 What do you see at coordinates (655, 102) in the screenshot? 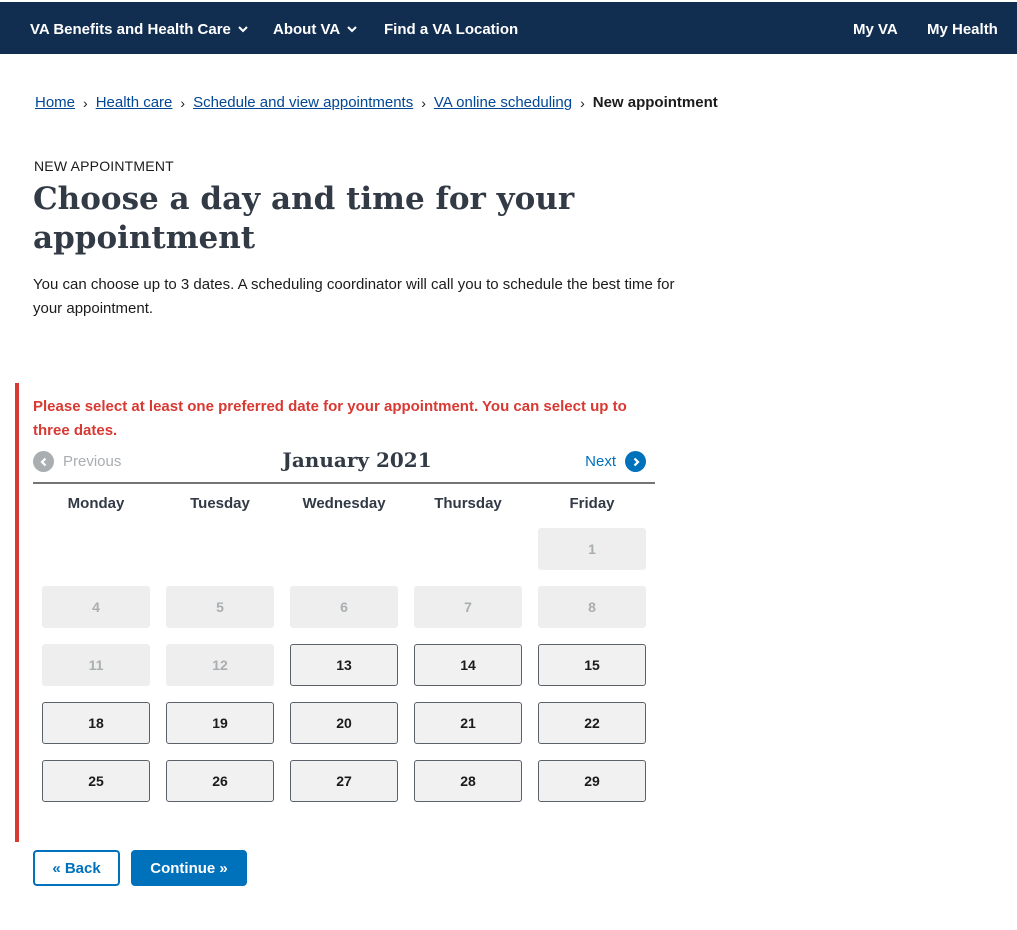
I see `breadcrumb-current: New appointment` at bounding box center [655, 102].